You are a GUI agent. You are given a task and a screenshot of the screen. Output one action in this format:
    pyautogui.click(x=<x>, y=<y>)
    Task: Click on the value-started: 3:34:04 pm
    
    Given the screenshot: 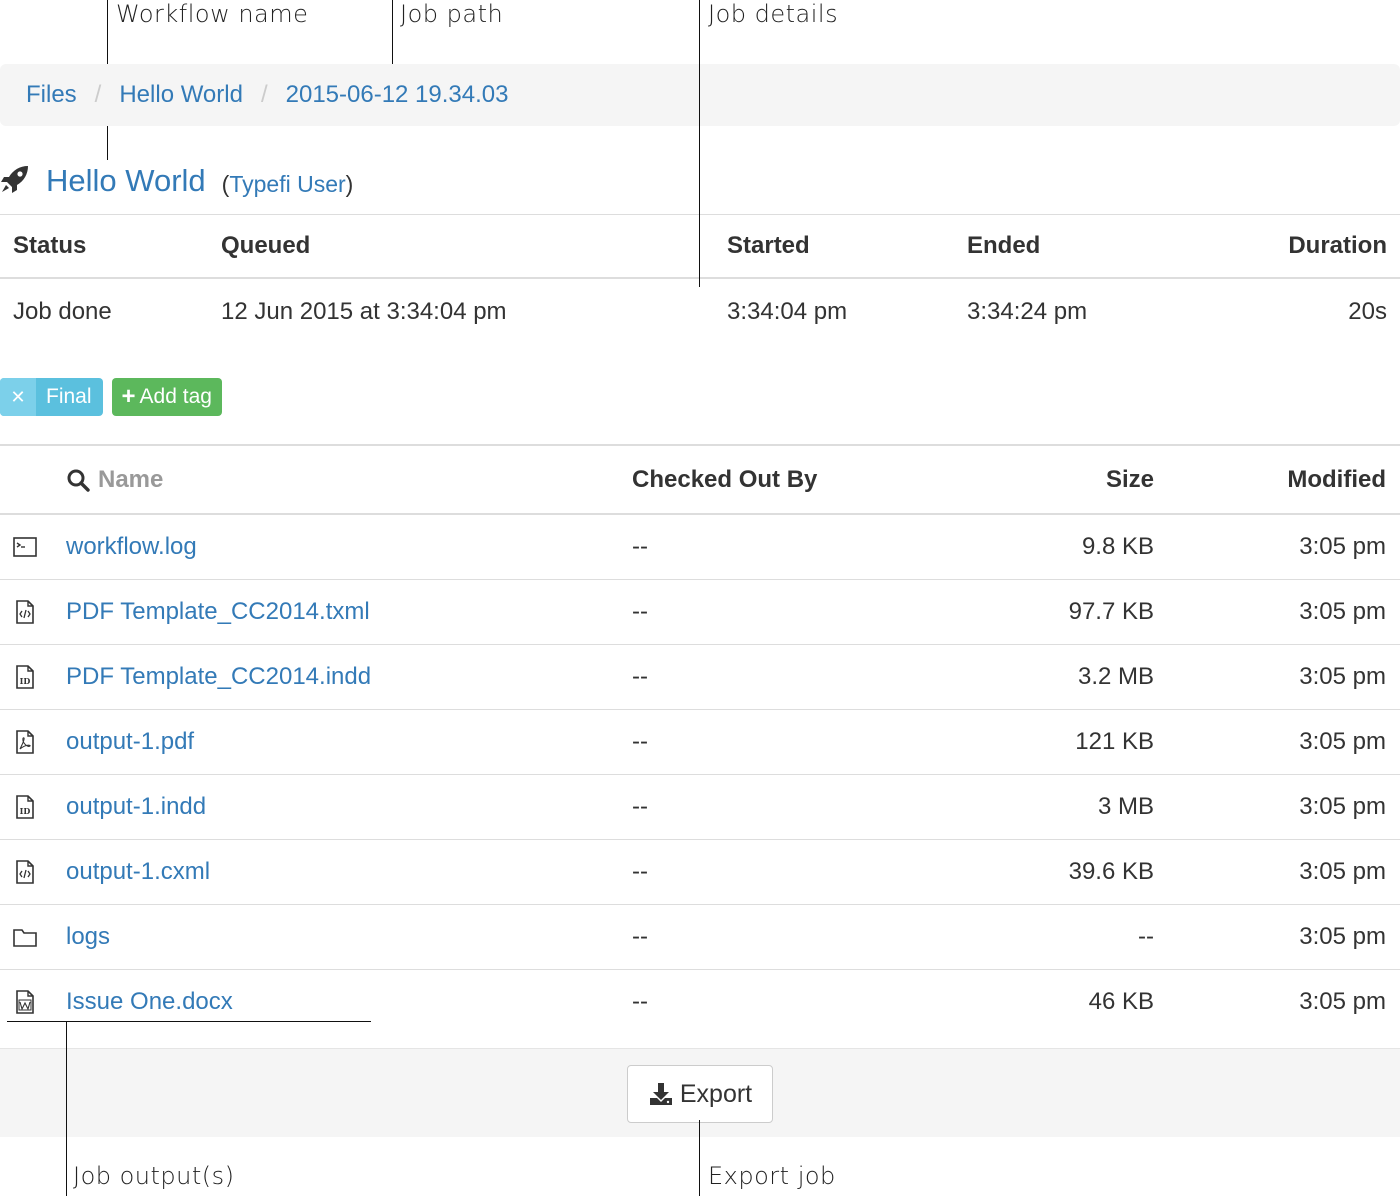 What is the action you would take?
    pyautogui.click(x=787, y=311)
    